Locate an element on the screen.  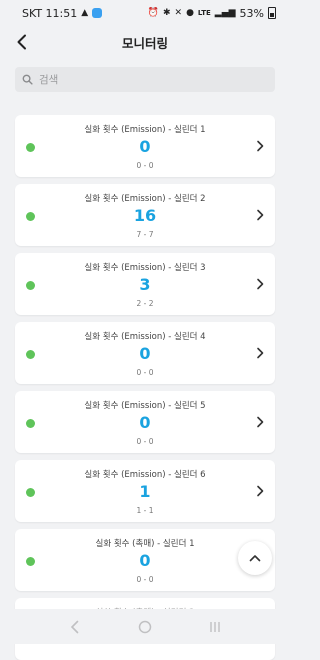
status-left: SKT 11:51 ▲ is located at coordinates (62, 13).